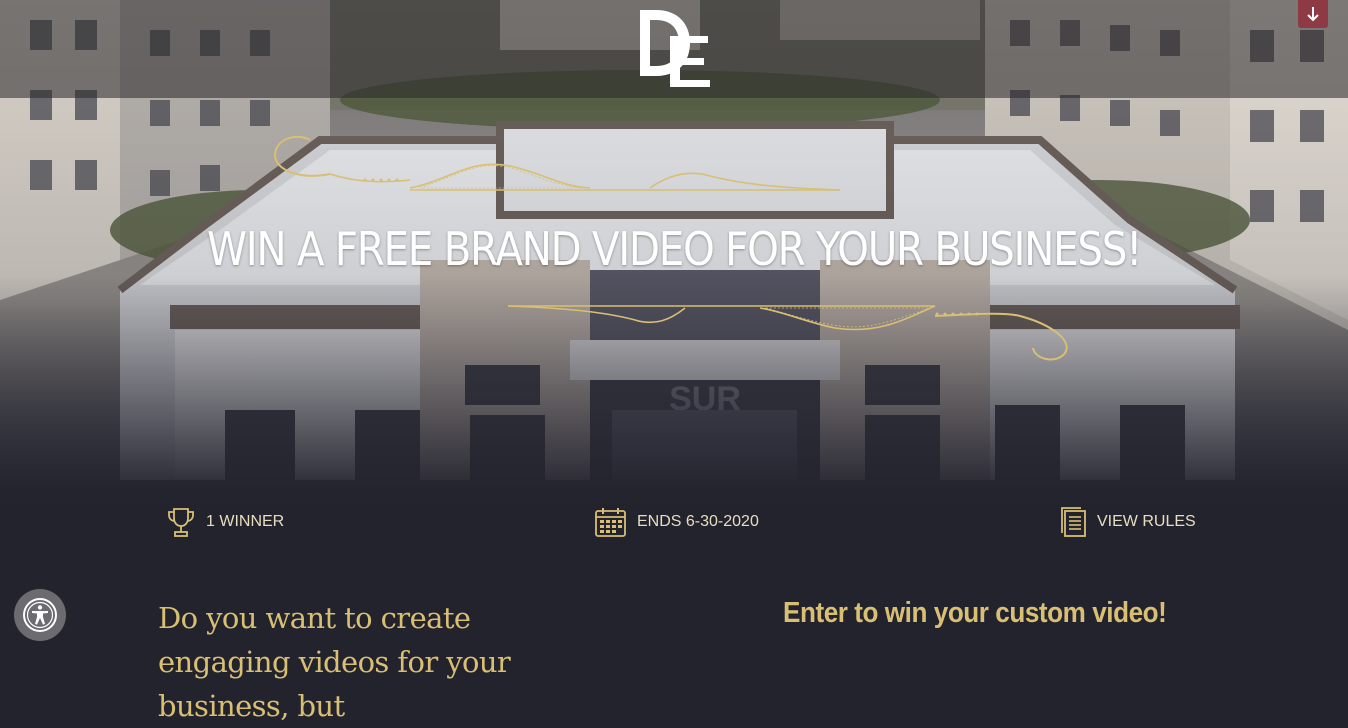 Image resolution: width=1348 pixels, height=728 pixels. I want to click on document-icon, so click(1073, 522).